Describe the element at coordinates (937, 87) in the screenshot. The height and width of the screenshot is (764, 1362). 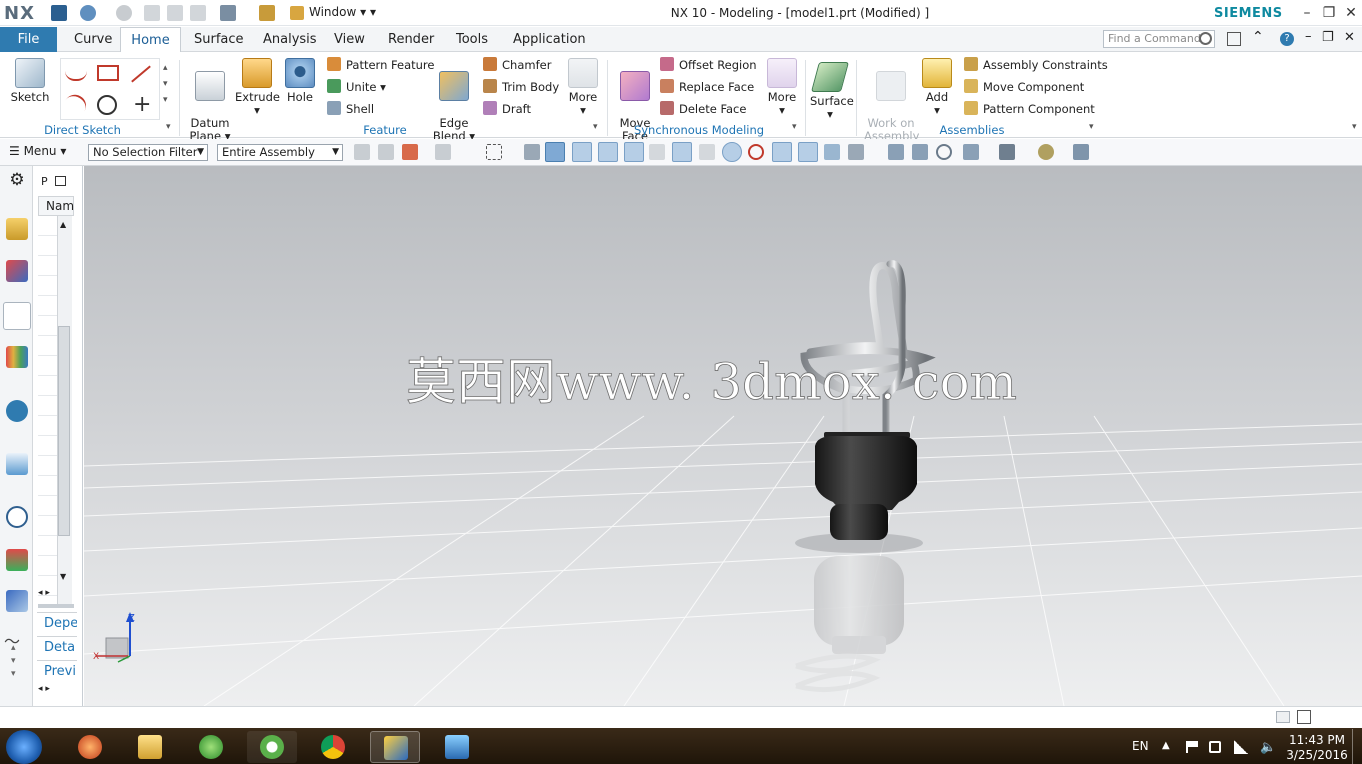
I see `add-component-button: Add ▾` at that location.